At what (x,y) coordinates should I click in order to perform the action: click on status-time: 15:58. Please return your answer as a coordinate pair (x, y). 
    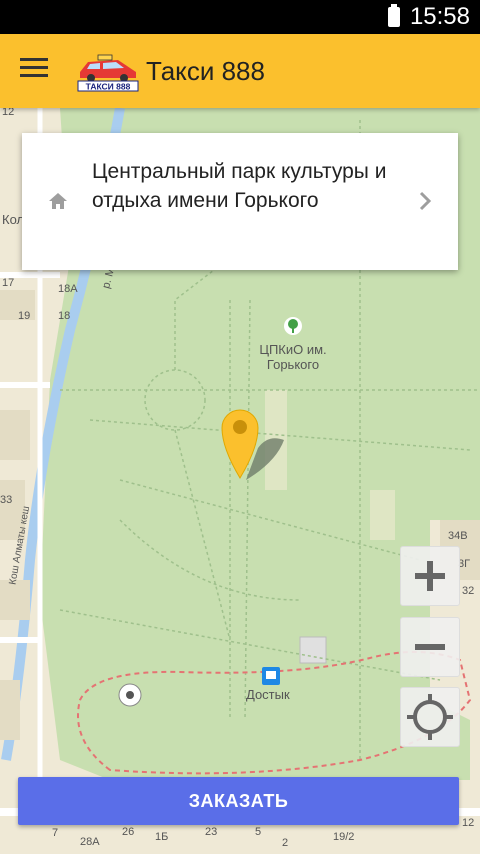
    Looking at the image, I should click on (439, 16).